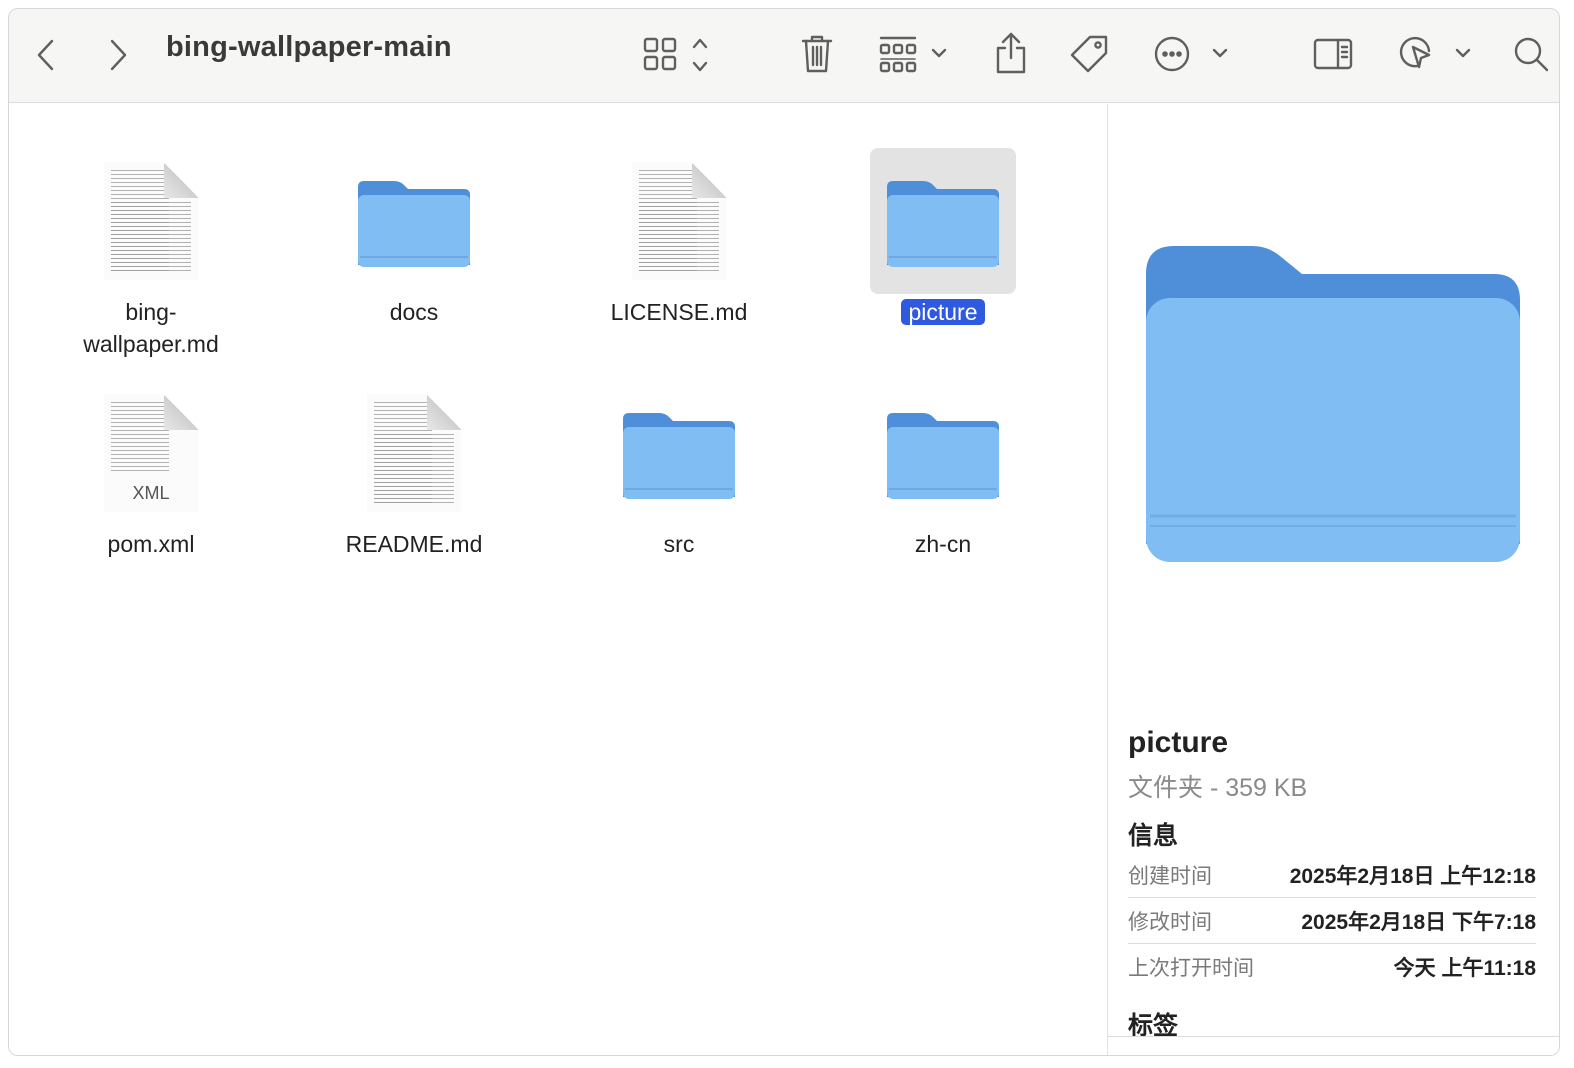 This screenshot has height=1068, width=1574. I want to click on info-row-last-opened: 上次打开时间 今天 上午11:18, so click(1332, 968).